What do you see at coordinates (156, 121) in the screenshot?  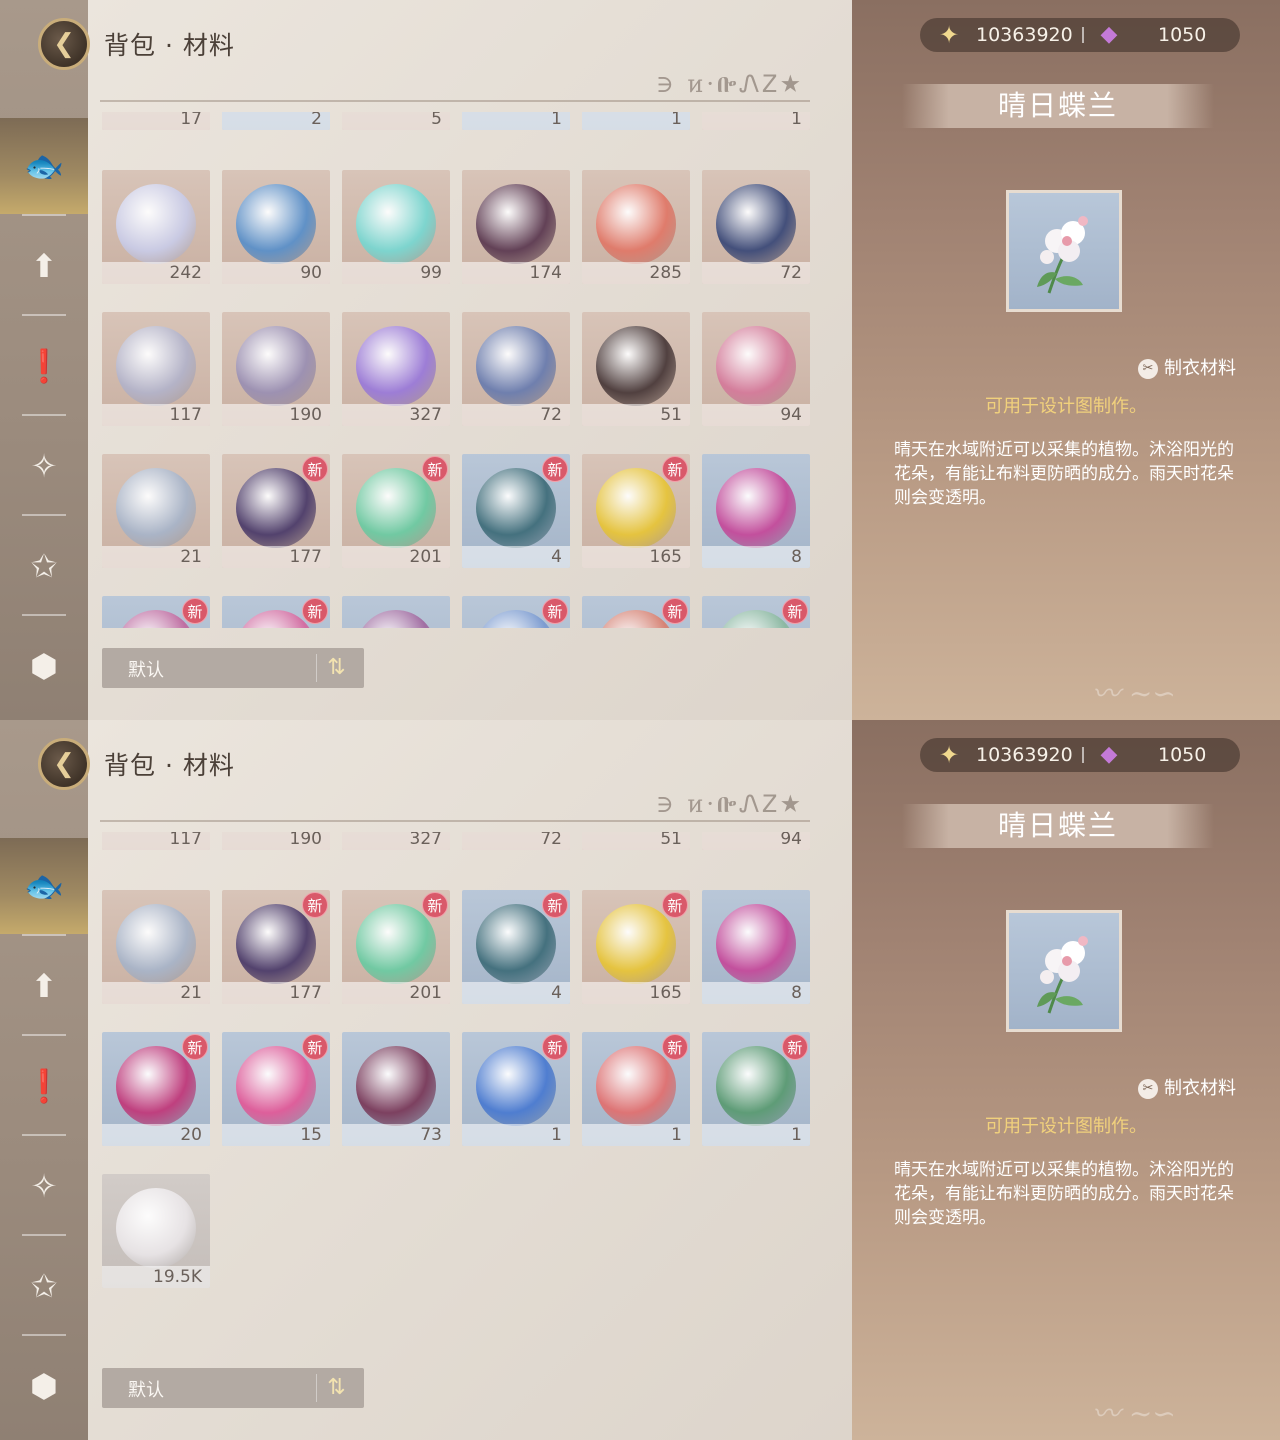 I see `inventory-item: 17` at bounding box center [156, 121].